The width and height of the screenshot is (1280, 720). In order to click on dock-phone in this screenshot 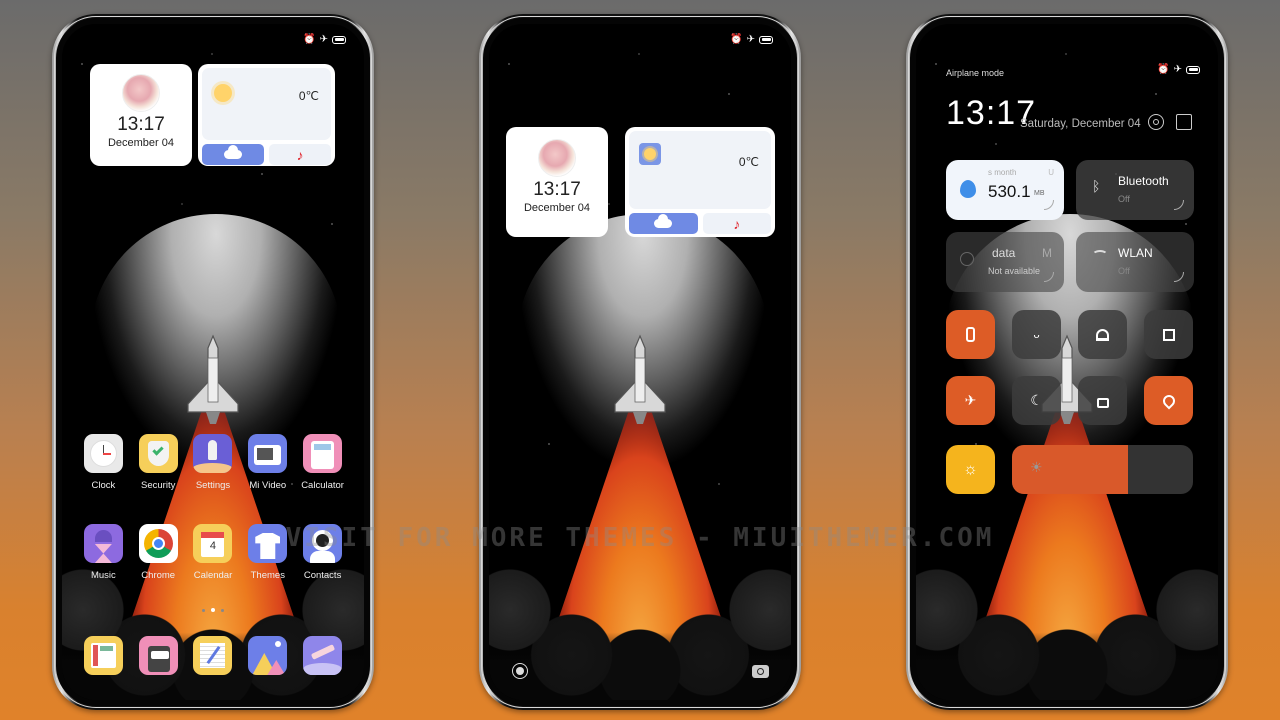, I will do `click(103, 655)`.